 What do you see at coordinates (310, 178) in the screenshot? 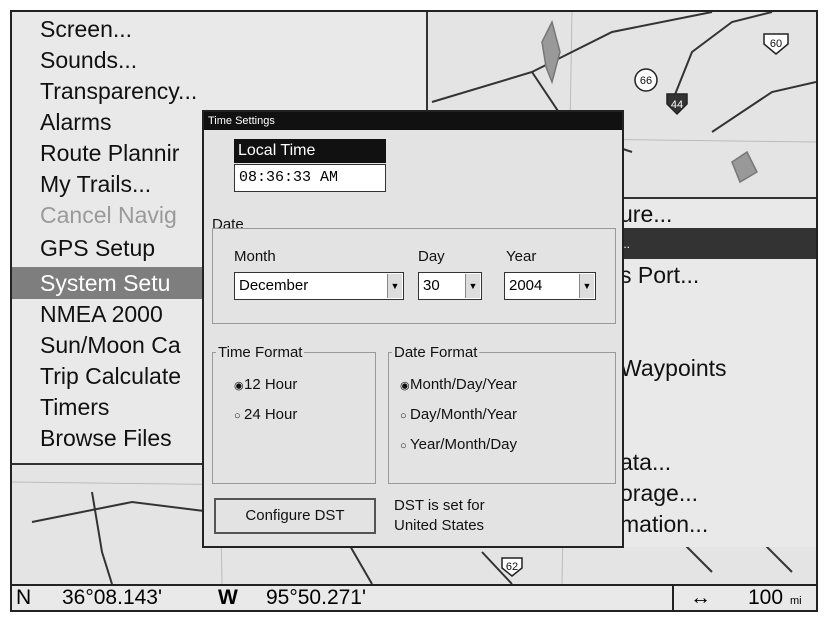
I see `local-time-field: 08:36:33 AM` at bounding box center [310, 178].